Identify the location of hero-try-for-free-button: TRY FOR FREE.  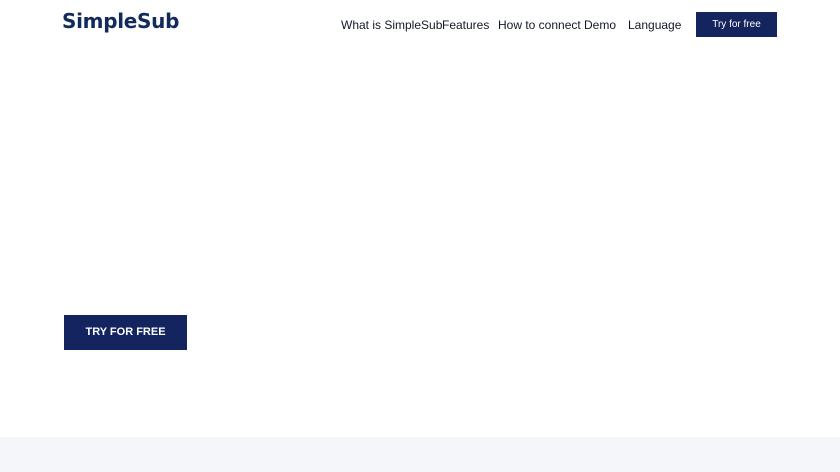
(125, 332).